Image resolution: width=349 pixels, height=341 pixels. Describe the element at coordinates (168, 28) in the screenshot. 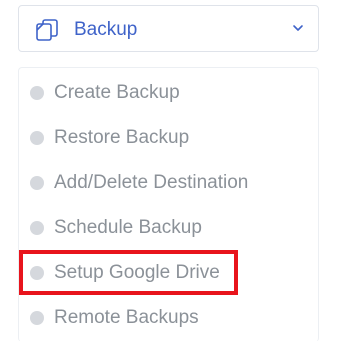

I see `backup-menu-toggle: Backup` at that location.